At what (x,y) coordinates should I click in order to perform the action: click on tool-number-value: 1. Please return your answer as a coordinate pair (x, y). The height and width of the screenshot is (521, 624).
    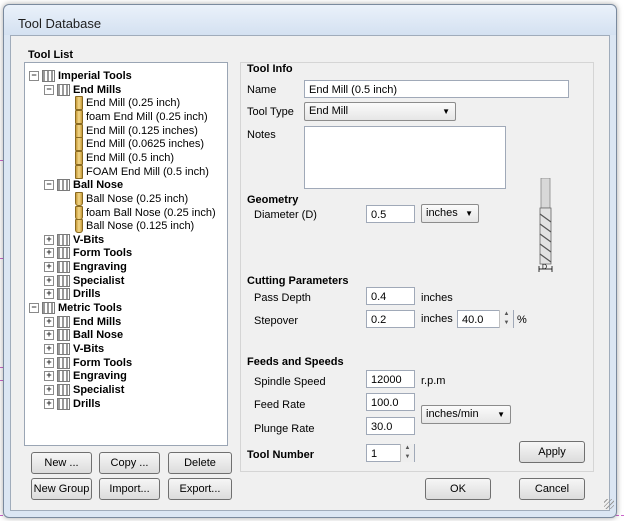
    Looking at the image, I should click on (374, 454).